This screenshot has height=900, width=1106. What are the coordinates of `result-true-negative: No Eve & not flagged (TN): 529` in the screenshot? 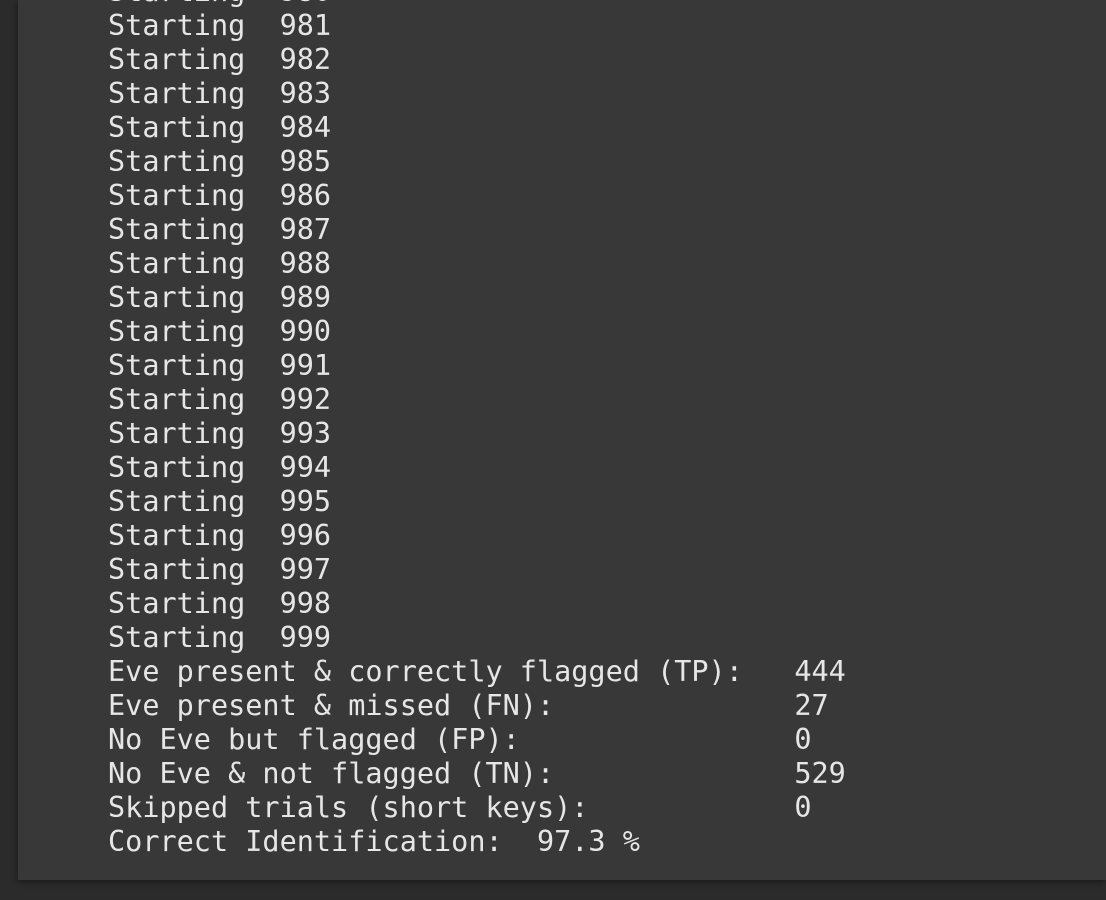 It's located at (477, 773).